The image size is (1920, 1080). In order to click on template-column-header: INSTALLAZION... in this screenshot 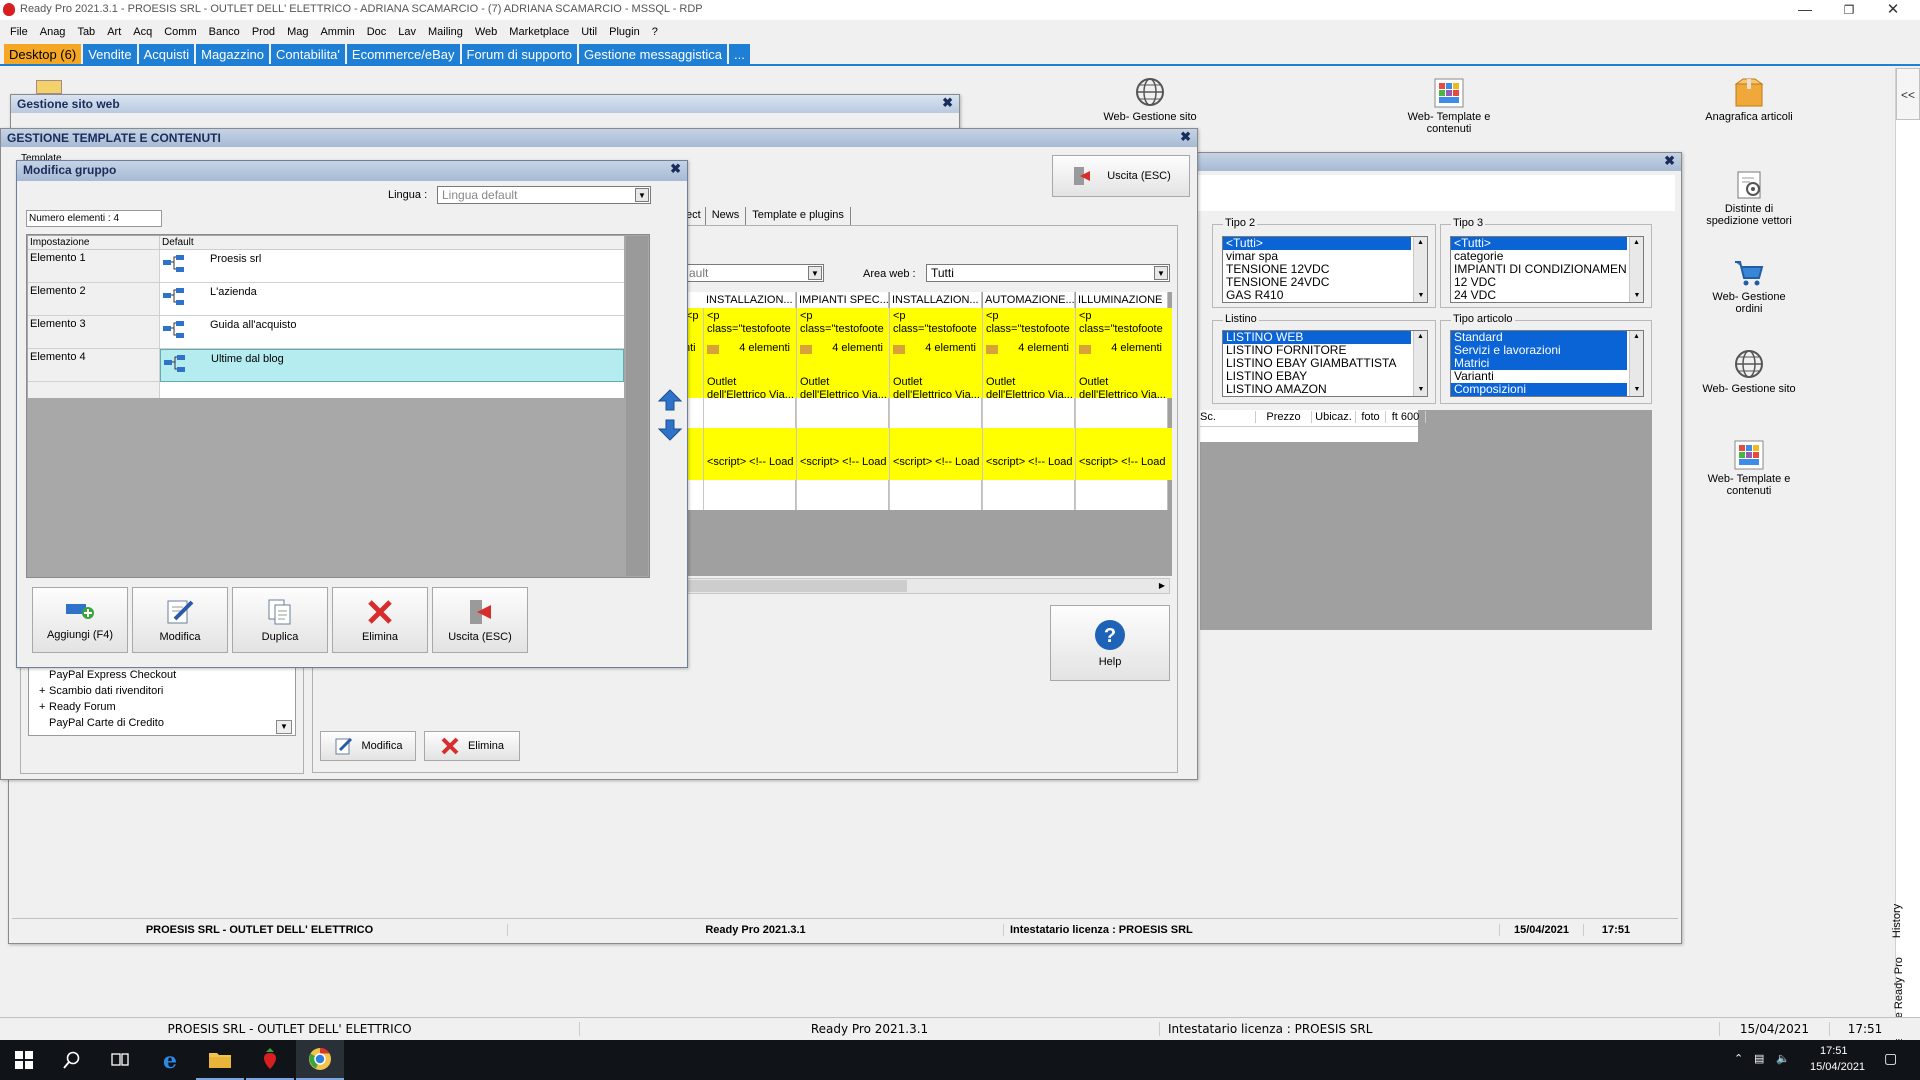, I will do `click(750, 300)`.